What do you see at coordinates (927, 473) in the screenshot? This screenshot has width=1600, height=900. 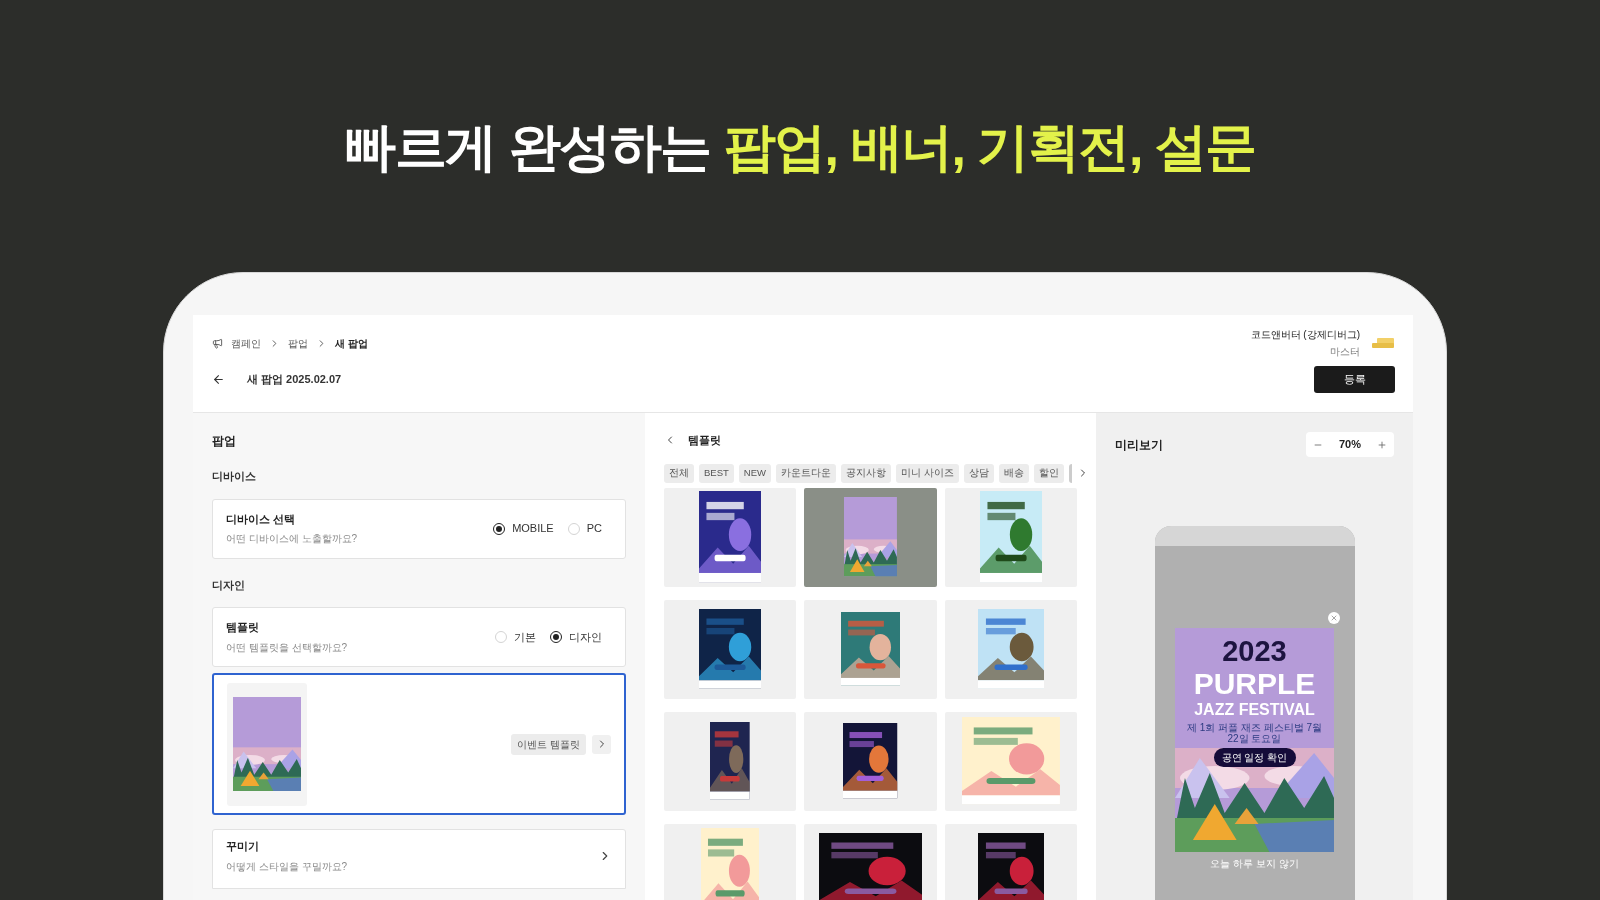 I see `category-chip: 미니 사이즈` at bounding box center [927, 473].